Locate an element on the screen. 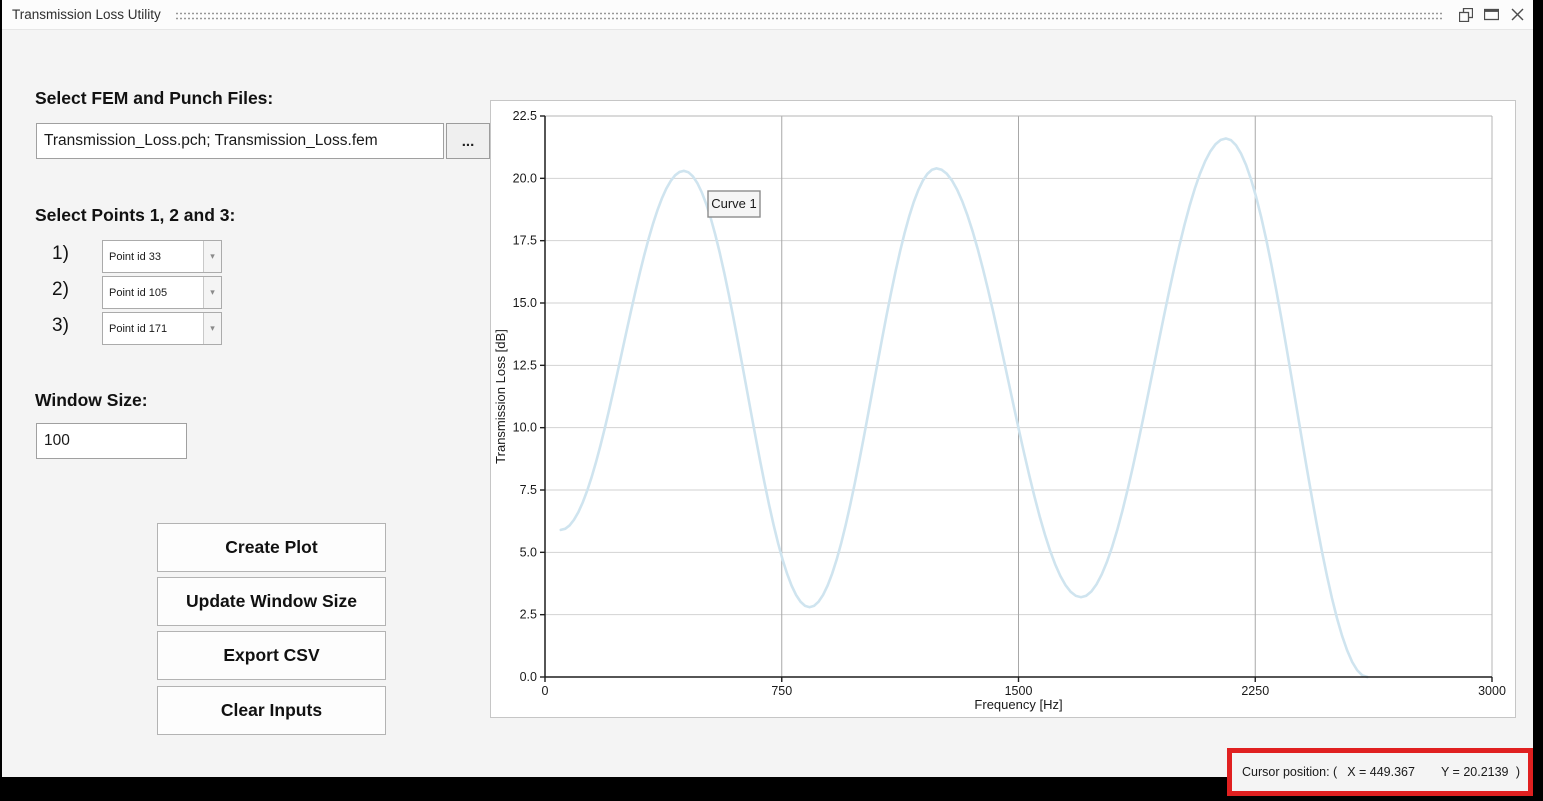 The image size is (1543, 801). point3-dropdown-value: Point id 171 is located at coordinates (138, 328).